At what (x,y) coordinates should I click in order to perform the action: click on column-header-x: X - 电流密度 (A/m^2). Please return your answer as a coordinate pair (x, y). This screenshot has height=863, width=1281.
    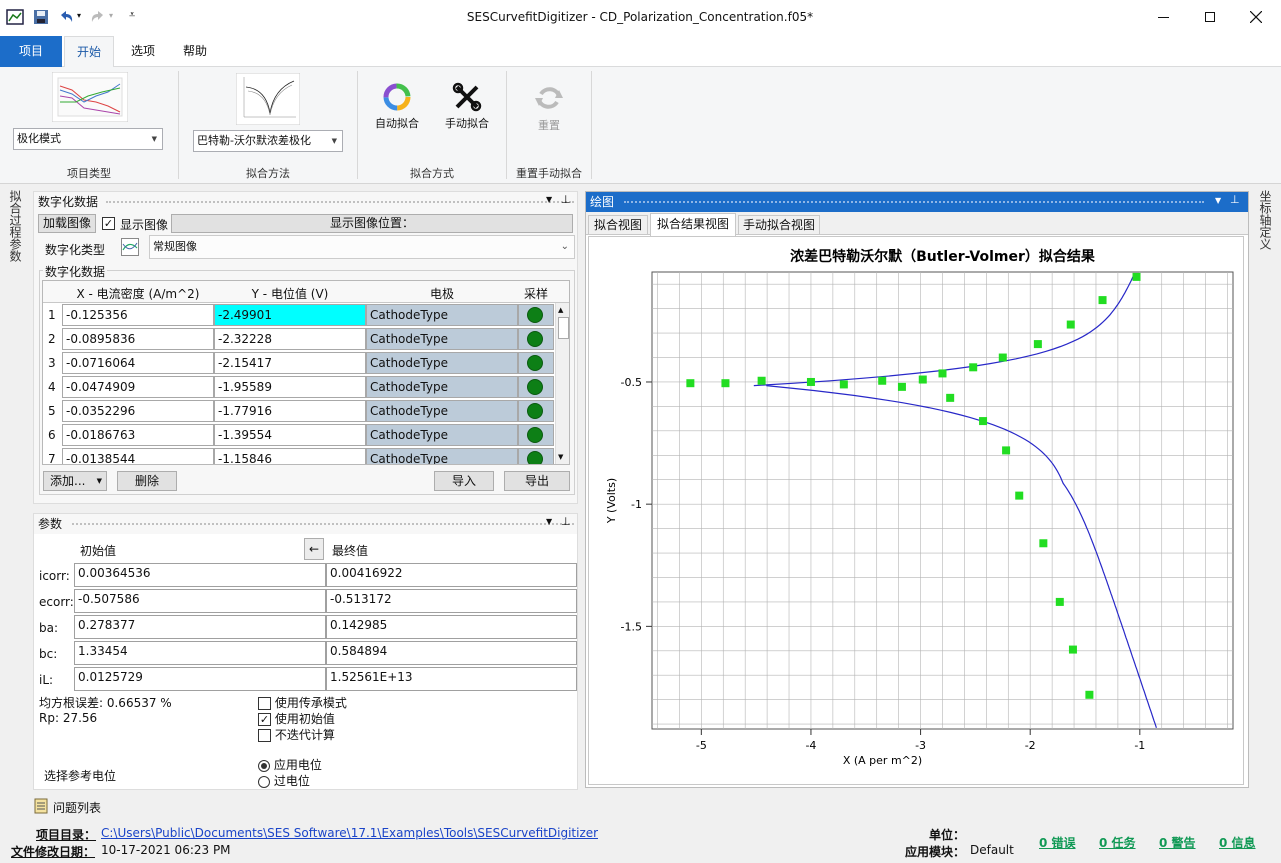
    Looking at the image, I should click on (138, 293).